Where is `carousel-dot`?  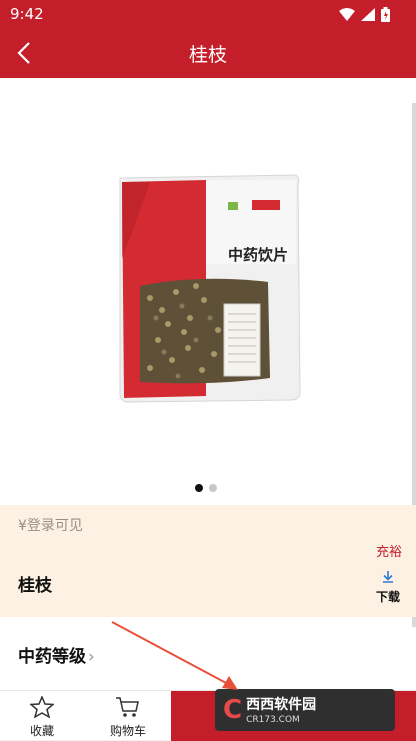
carousel-dot is located at coordinates (213, 488).